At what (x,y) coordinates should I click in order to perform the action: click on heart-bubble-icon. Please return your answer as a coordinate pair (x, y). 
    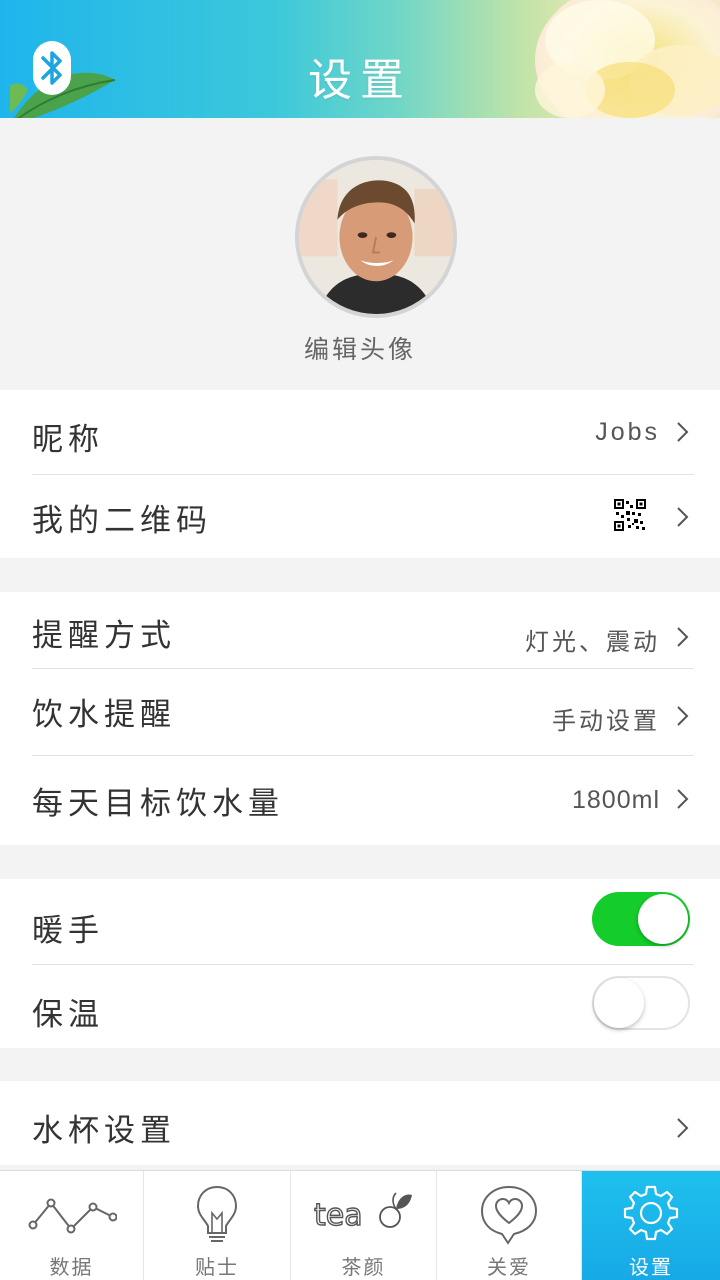
    Looking at the image, I should click on (509, 1216).